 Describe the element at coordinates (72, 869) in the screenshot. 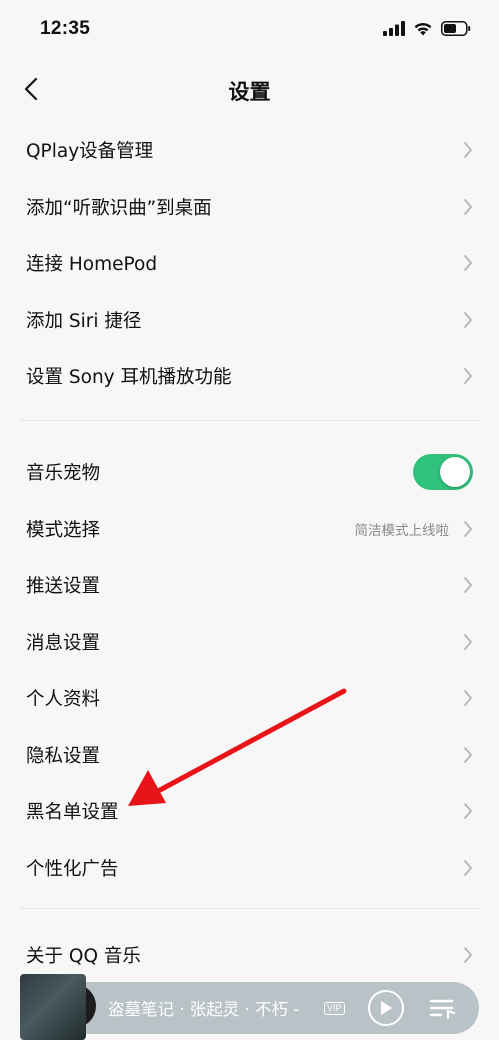

I see `row-label: 个性化广告` at that location.